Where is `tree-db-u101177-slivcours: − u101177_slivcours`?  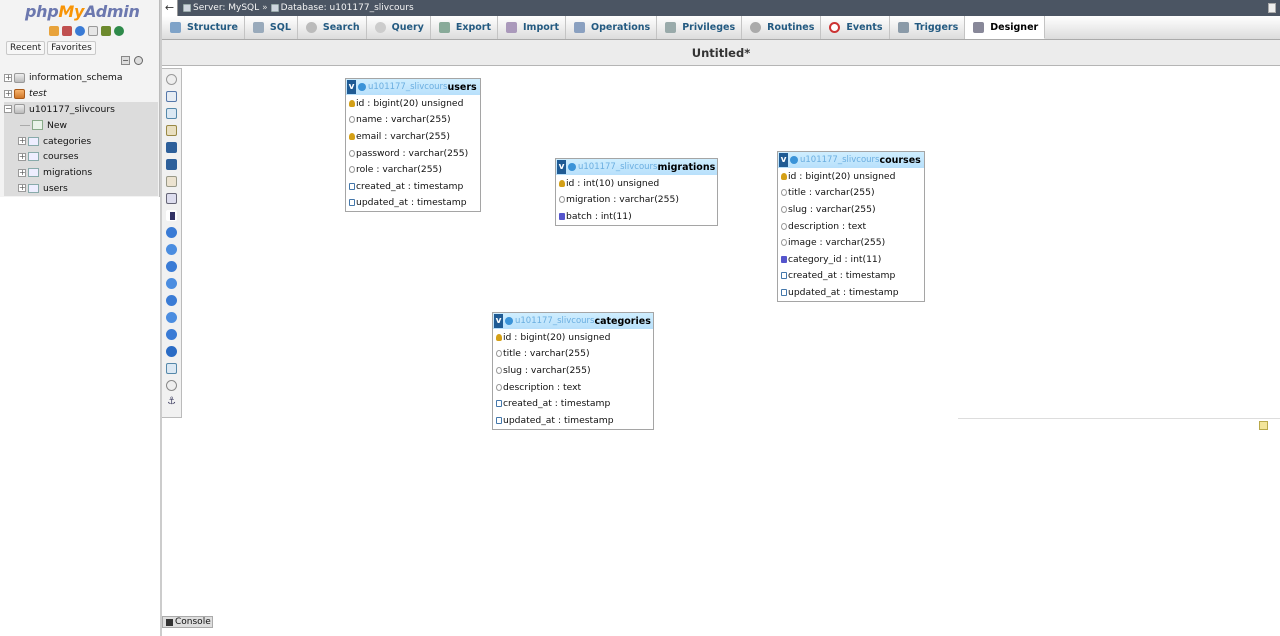
tree-db-u101177-slivcours: − u101177_slivcours is located at coordinates (81, 109).